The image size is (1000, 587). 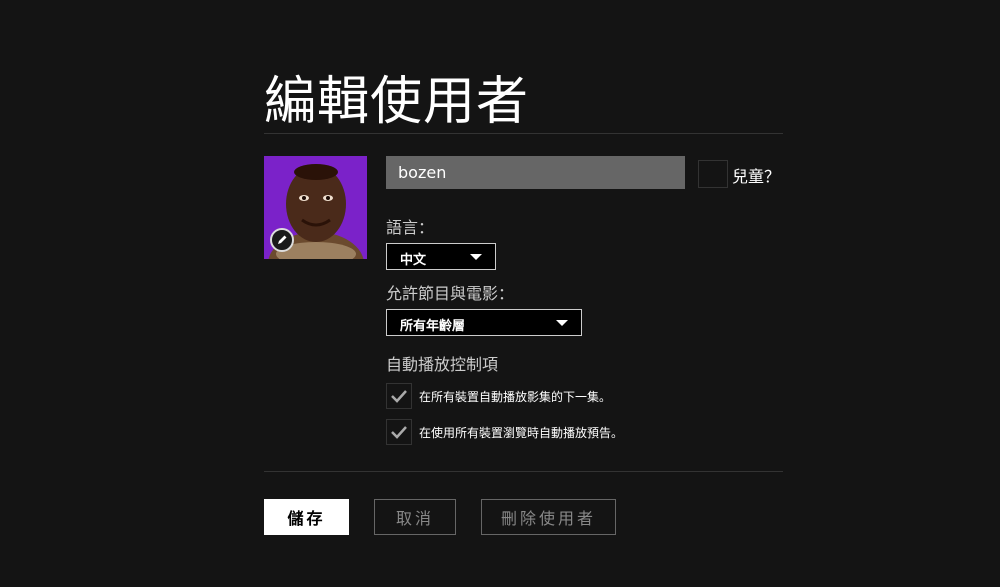 What do you see at coordinates (315, 207) in the screenshot?
I see `profile-avatar` at bounding box center [315, 207].